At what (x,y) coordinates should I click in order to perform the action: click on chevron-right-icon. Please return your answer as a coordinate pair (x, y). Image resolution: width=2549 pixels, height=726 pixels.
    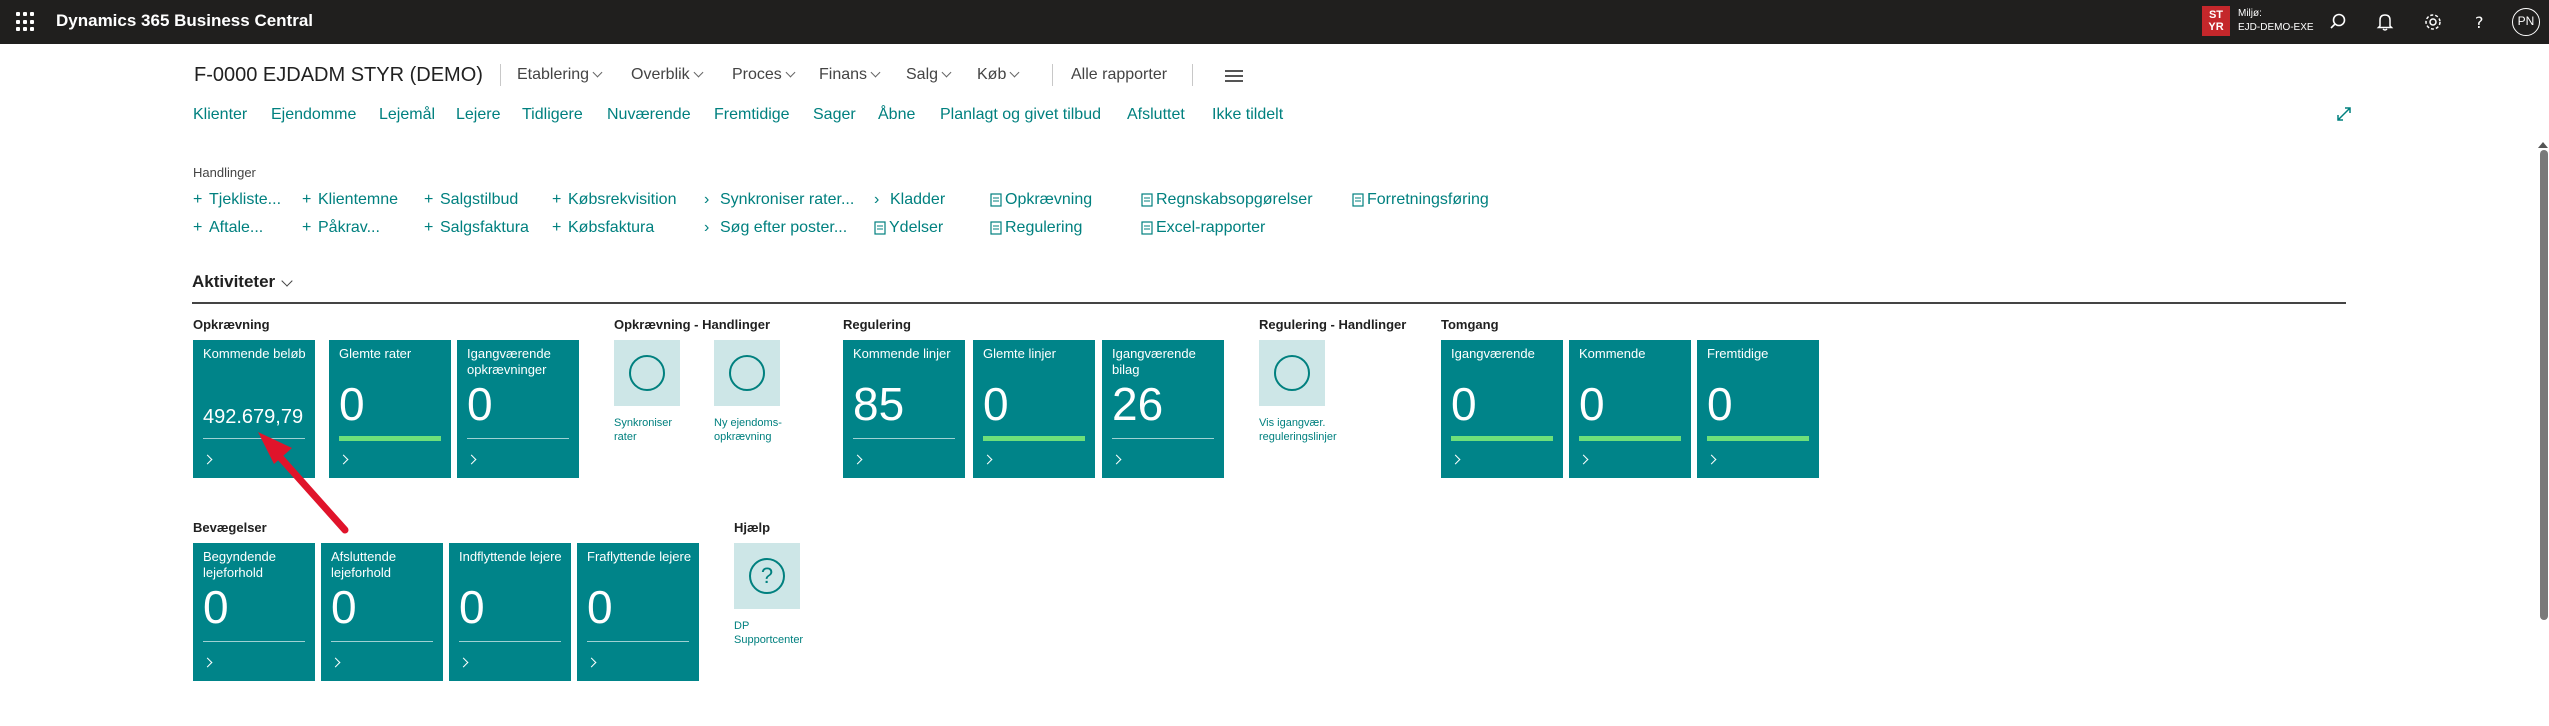
    Looking at the image, I should click on (335, 662).